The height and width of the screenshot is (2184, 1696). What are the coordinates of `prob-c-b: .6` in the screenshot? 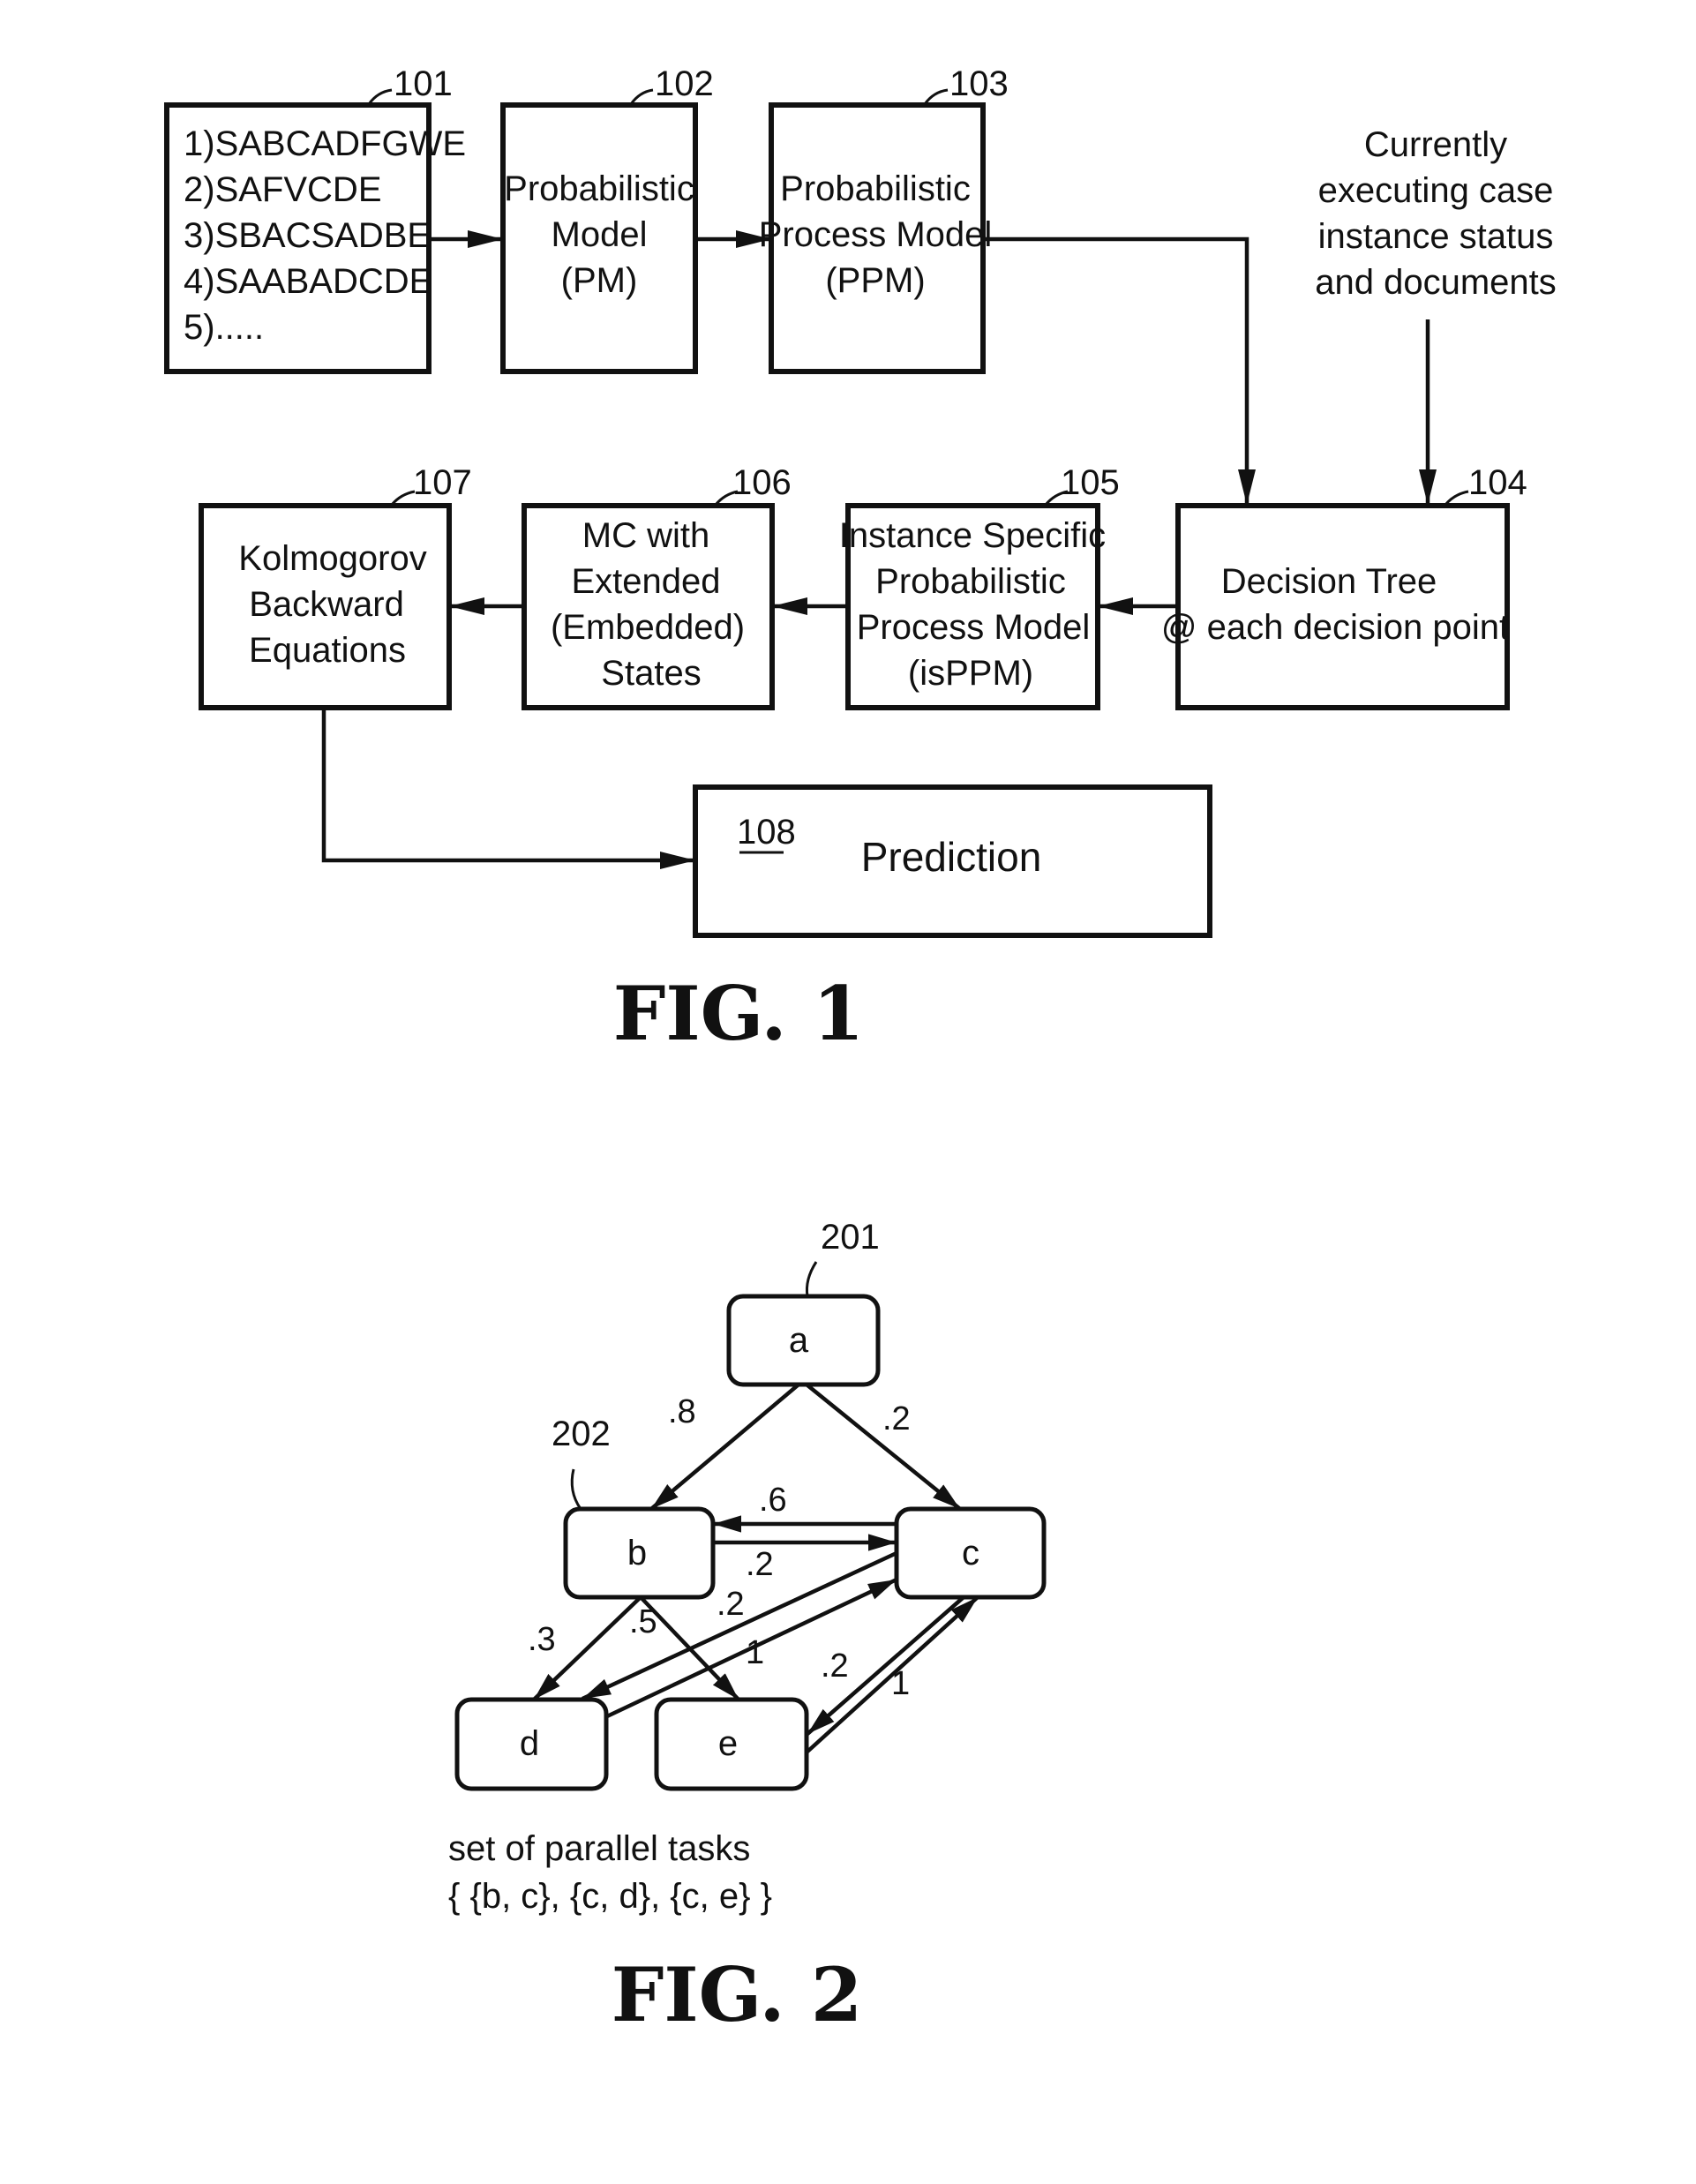 It's located at (773, 1500).